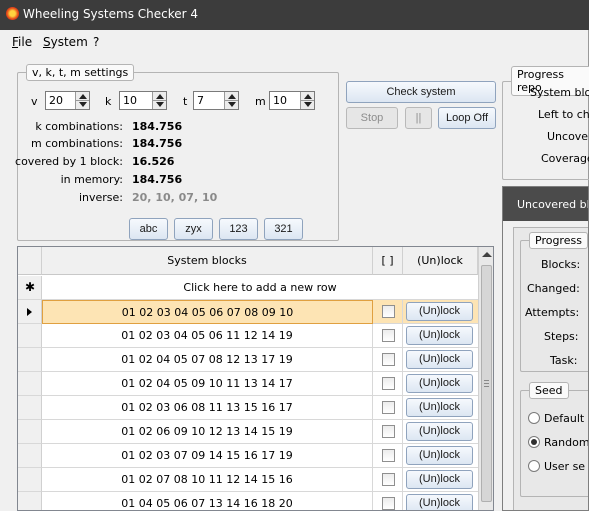  I want to click on table-row: 01 02 03 07 09 14 15 16 17 19 (Un)lock, so click(248, 456).